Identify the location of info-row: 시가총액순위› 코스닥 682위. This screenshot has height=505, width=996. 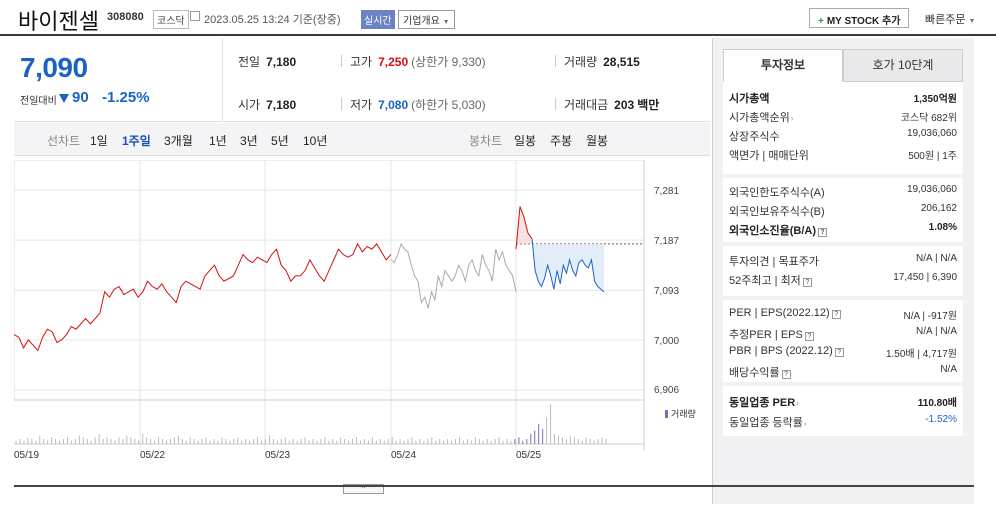
(843, 117).